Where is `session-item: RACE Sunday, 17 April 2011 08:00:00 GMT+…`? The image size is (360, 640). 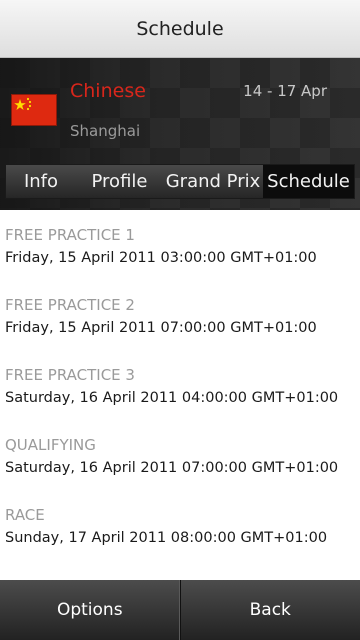
session-item: RACE Sunday, 17 April 2011 08:00:00 GMT+… is located at coordinates (180, 539).